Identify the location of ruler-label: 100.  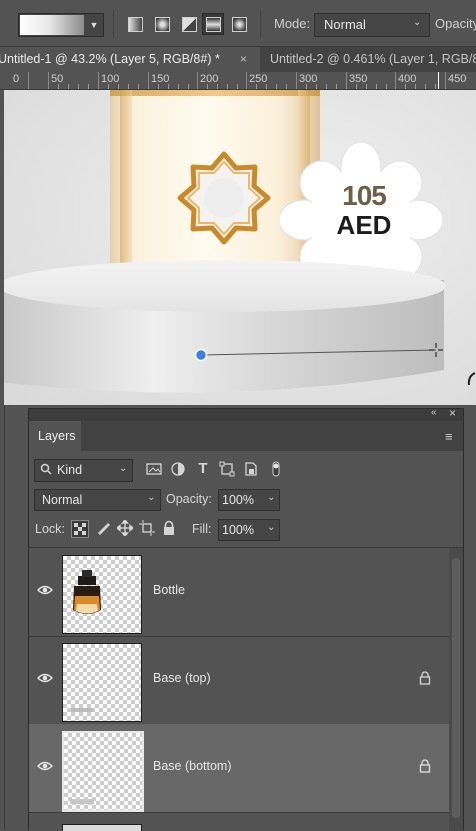
(110, 79).